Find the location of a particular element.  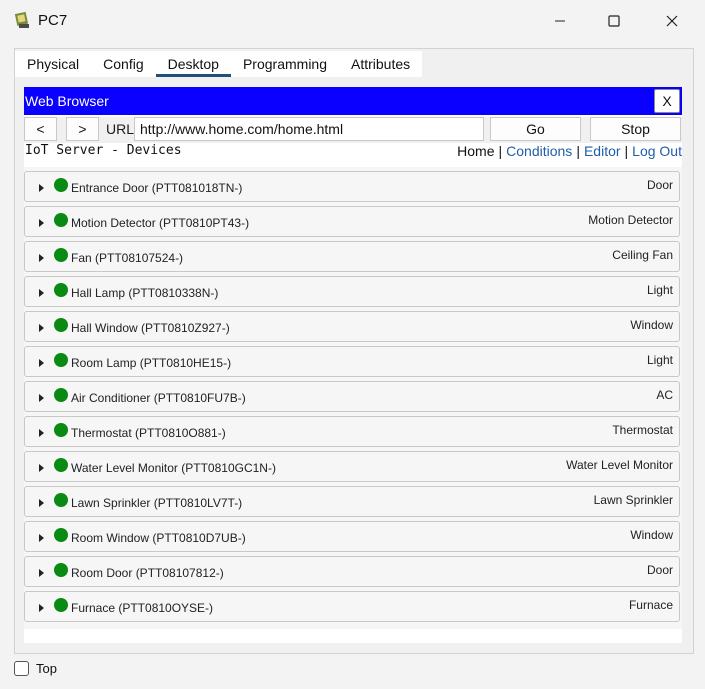

browser-titlebar: Web Browser X is located at coordinates (353, 101).